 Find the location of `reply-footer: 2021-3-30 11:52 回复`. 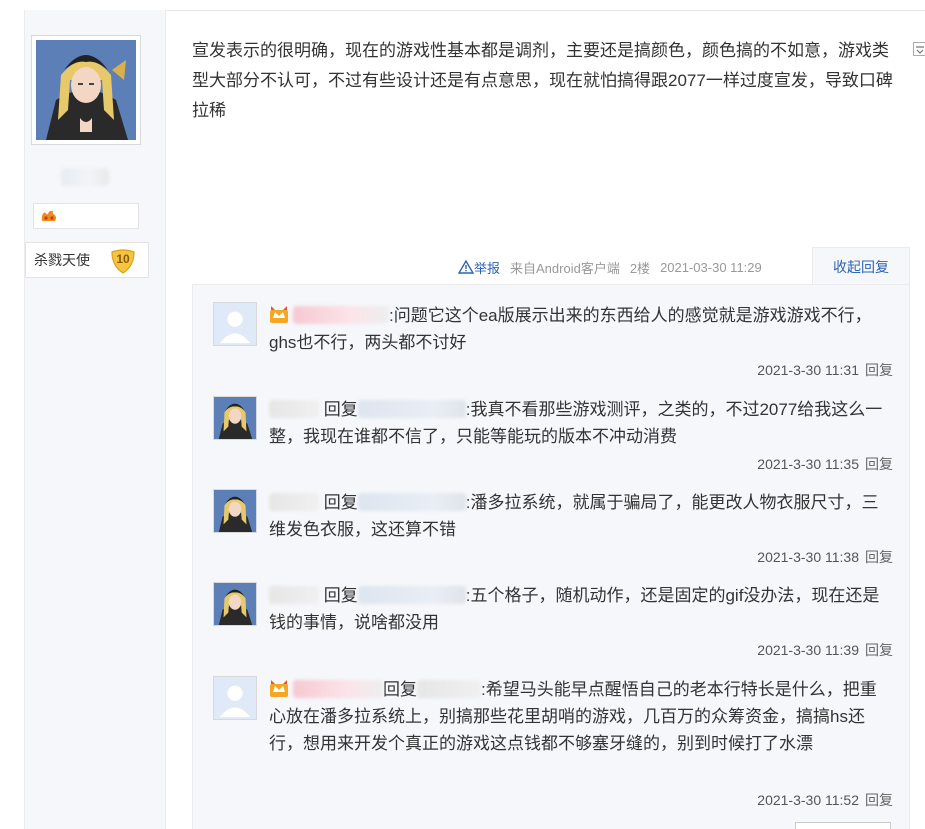

reply-footer: 2021-3-30 11:52 回复 is located at coordinates (825, 800).